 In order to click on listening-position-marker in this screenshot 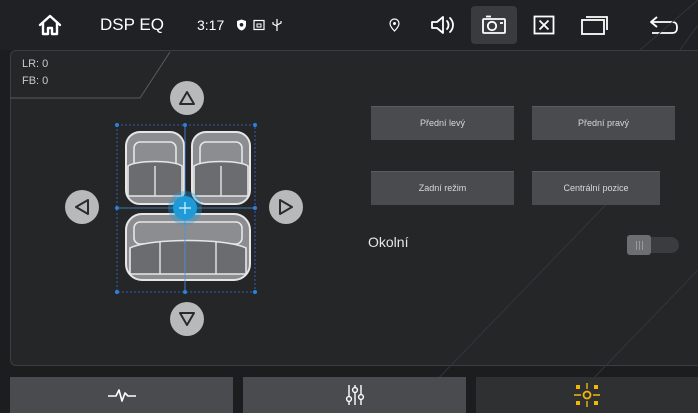, I will do `click(185, 208)`.